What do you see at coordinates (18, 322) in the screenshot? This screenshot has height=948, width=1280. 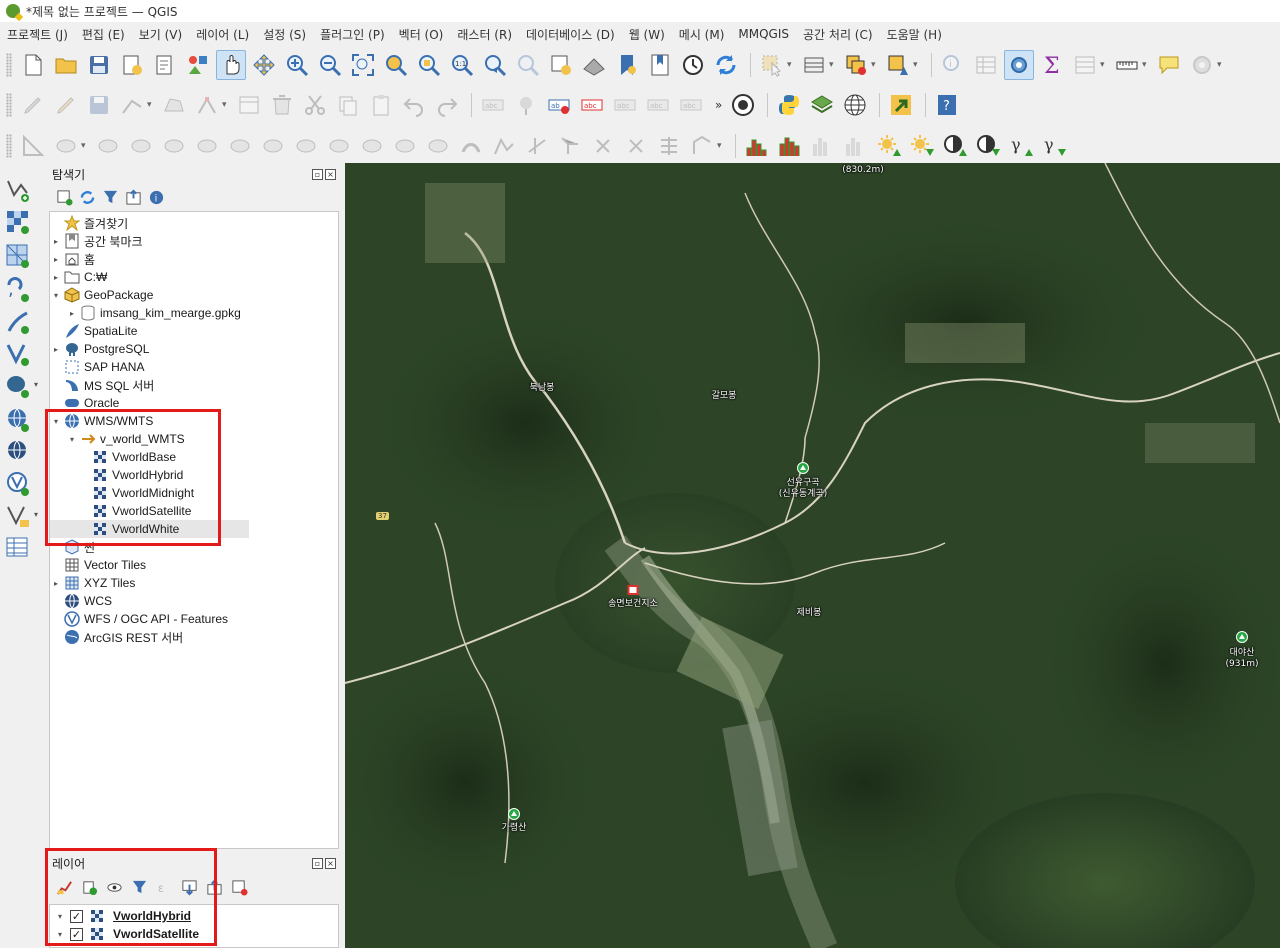 I see `add-gps-layer-icon` at bounding box center [18, 322].